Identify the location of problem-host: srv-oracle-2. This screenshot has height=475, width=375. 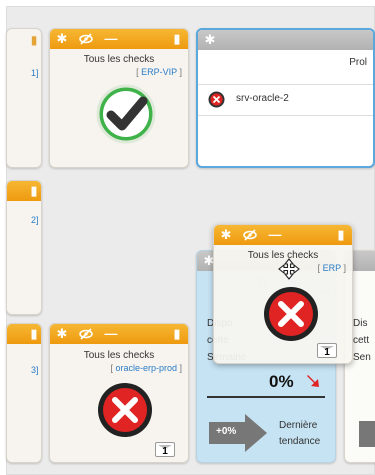
(262, 98).